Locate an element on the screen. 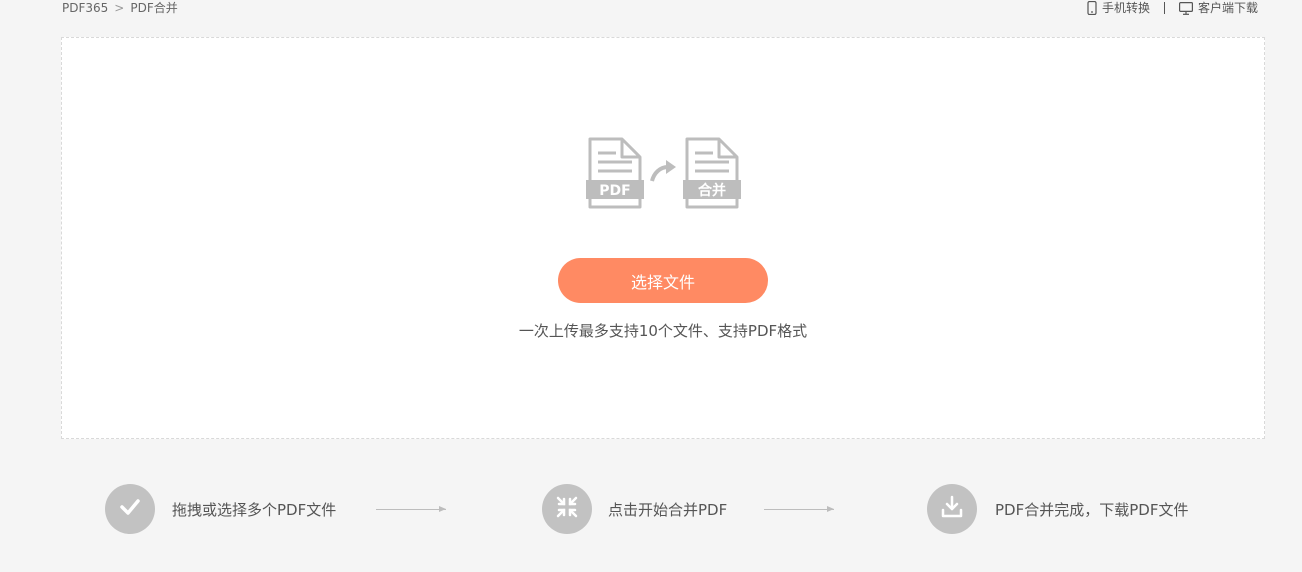 The width and height of the screenshot is (1302, 572). select-file-button: 选择文件 is located at coordinates (663, 280).